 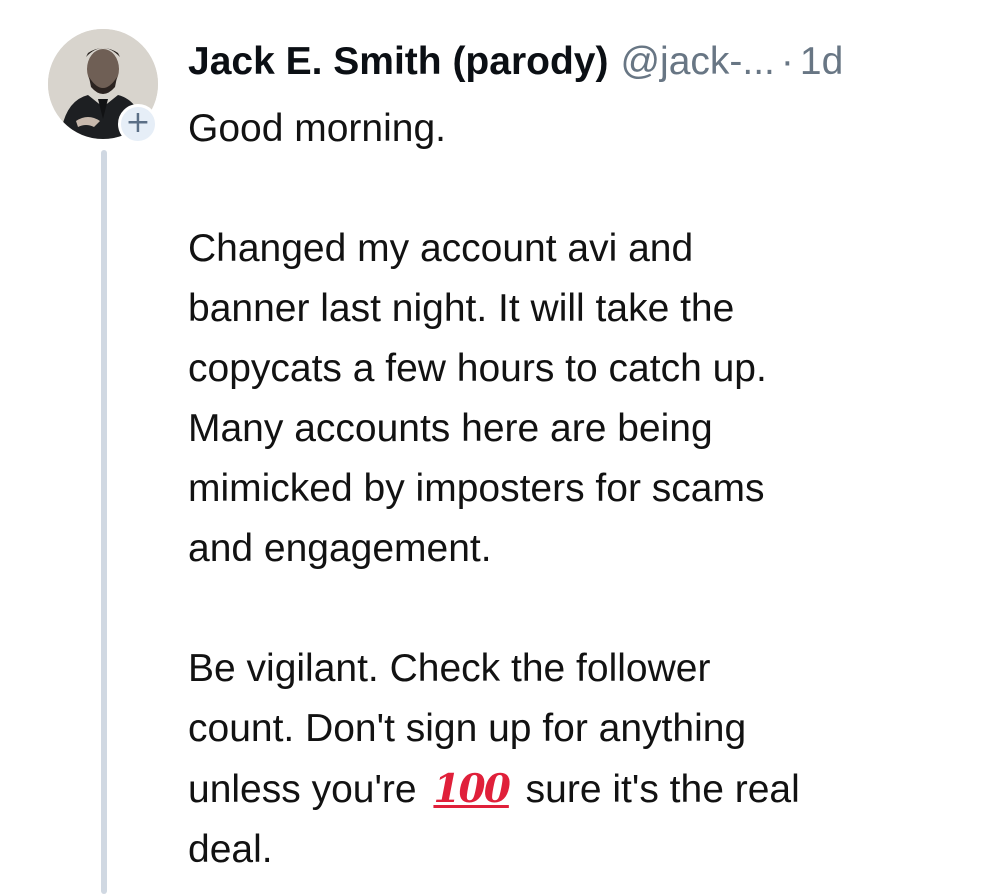 I want to click on thread-line, so click(x=104, y=522).